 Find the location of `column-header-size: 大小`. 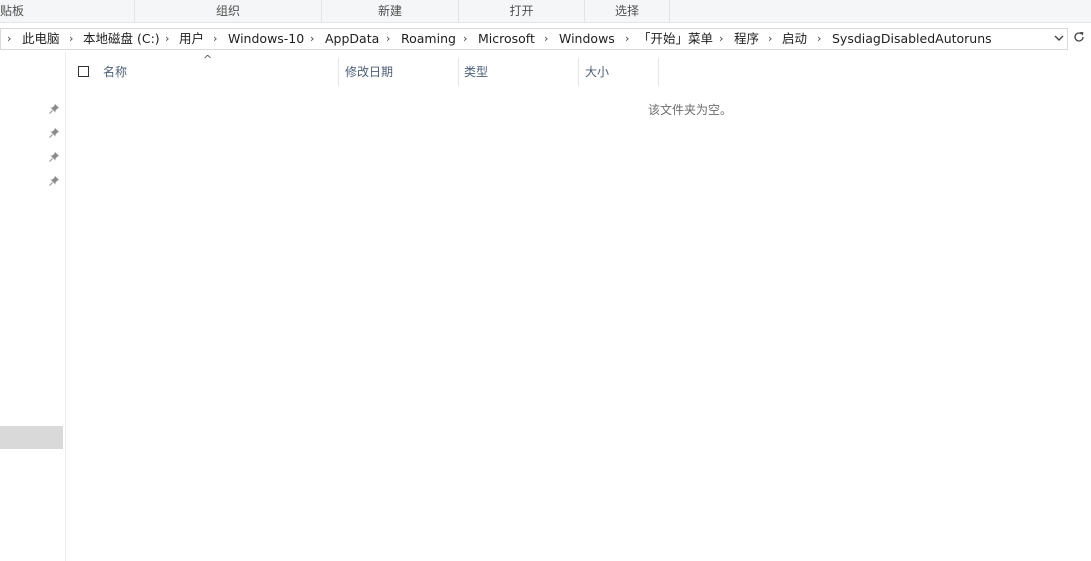

column-header-size: 大小 is located at coordinates (597, 72).